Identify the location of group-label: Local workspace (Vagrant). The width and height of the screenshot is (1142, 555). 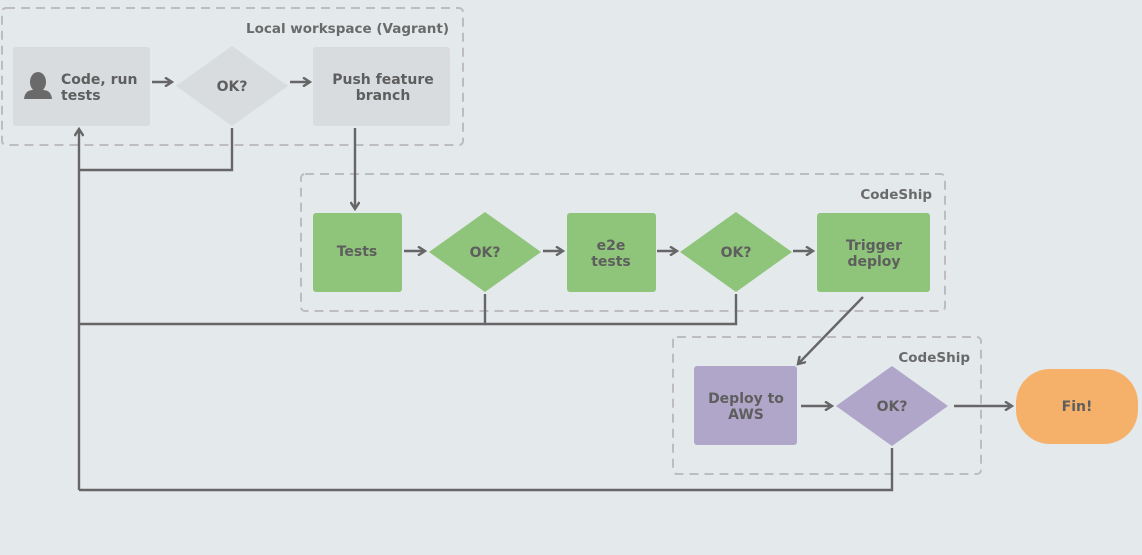
(347, 29).